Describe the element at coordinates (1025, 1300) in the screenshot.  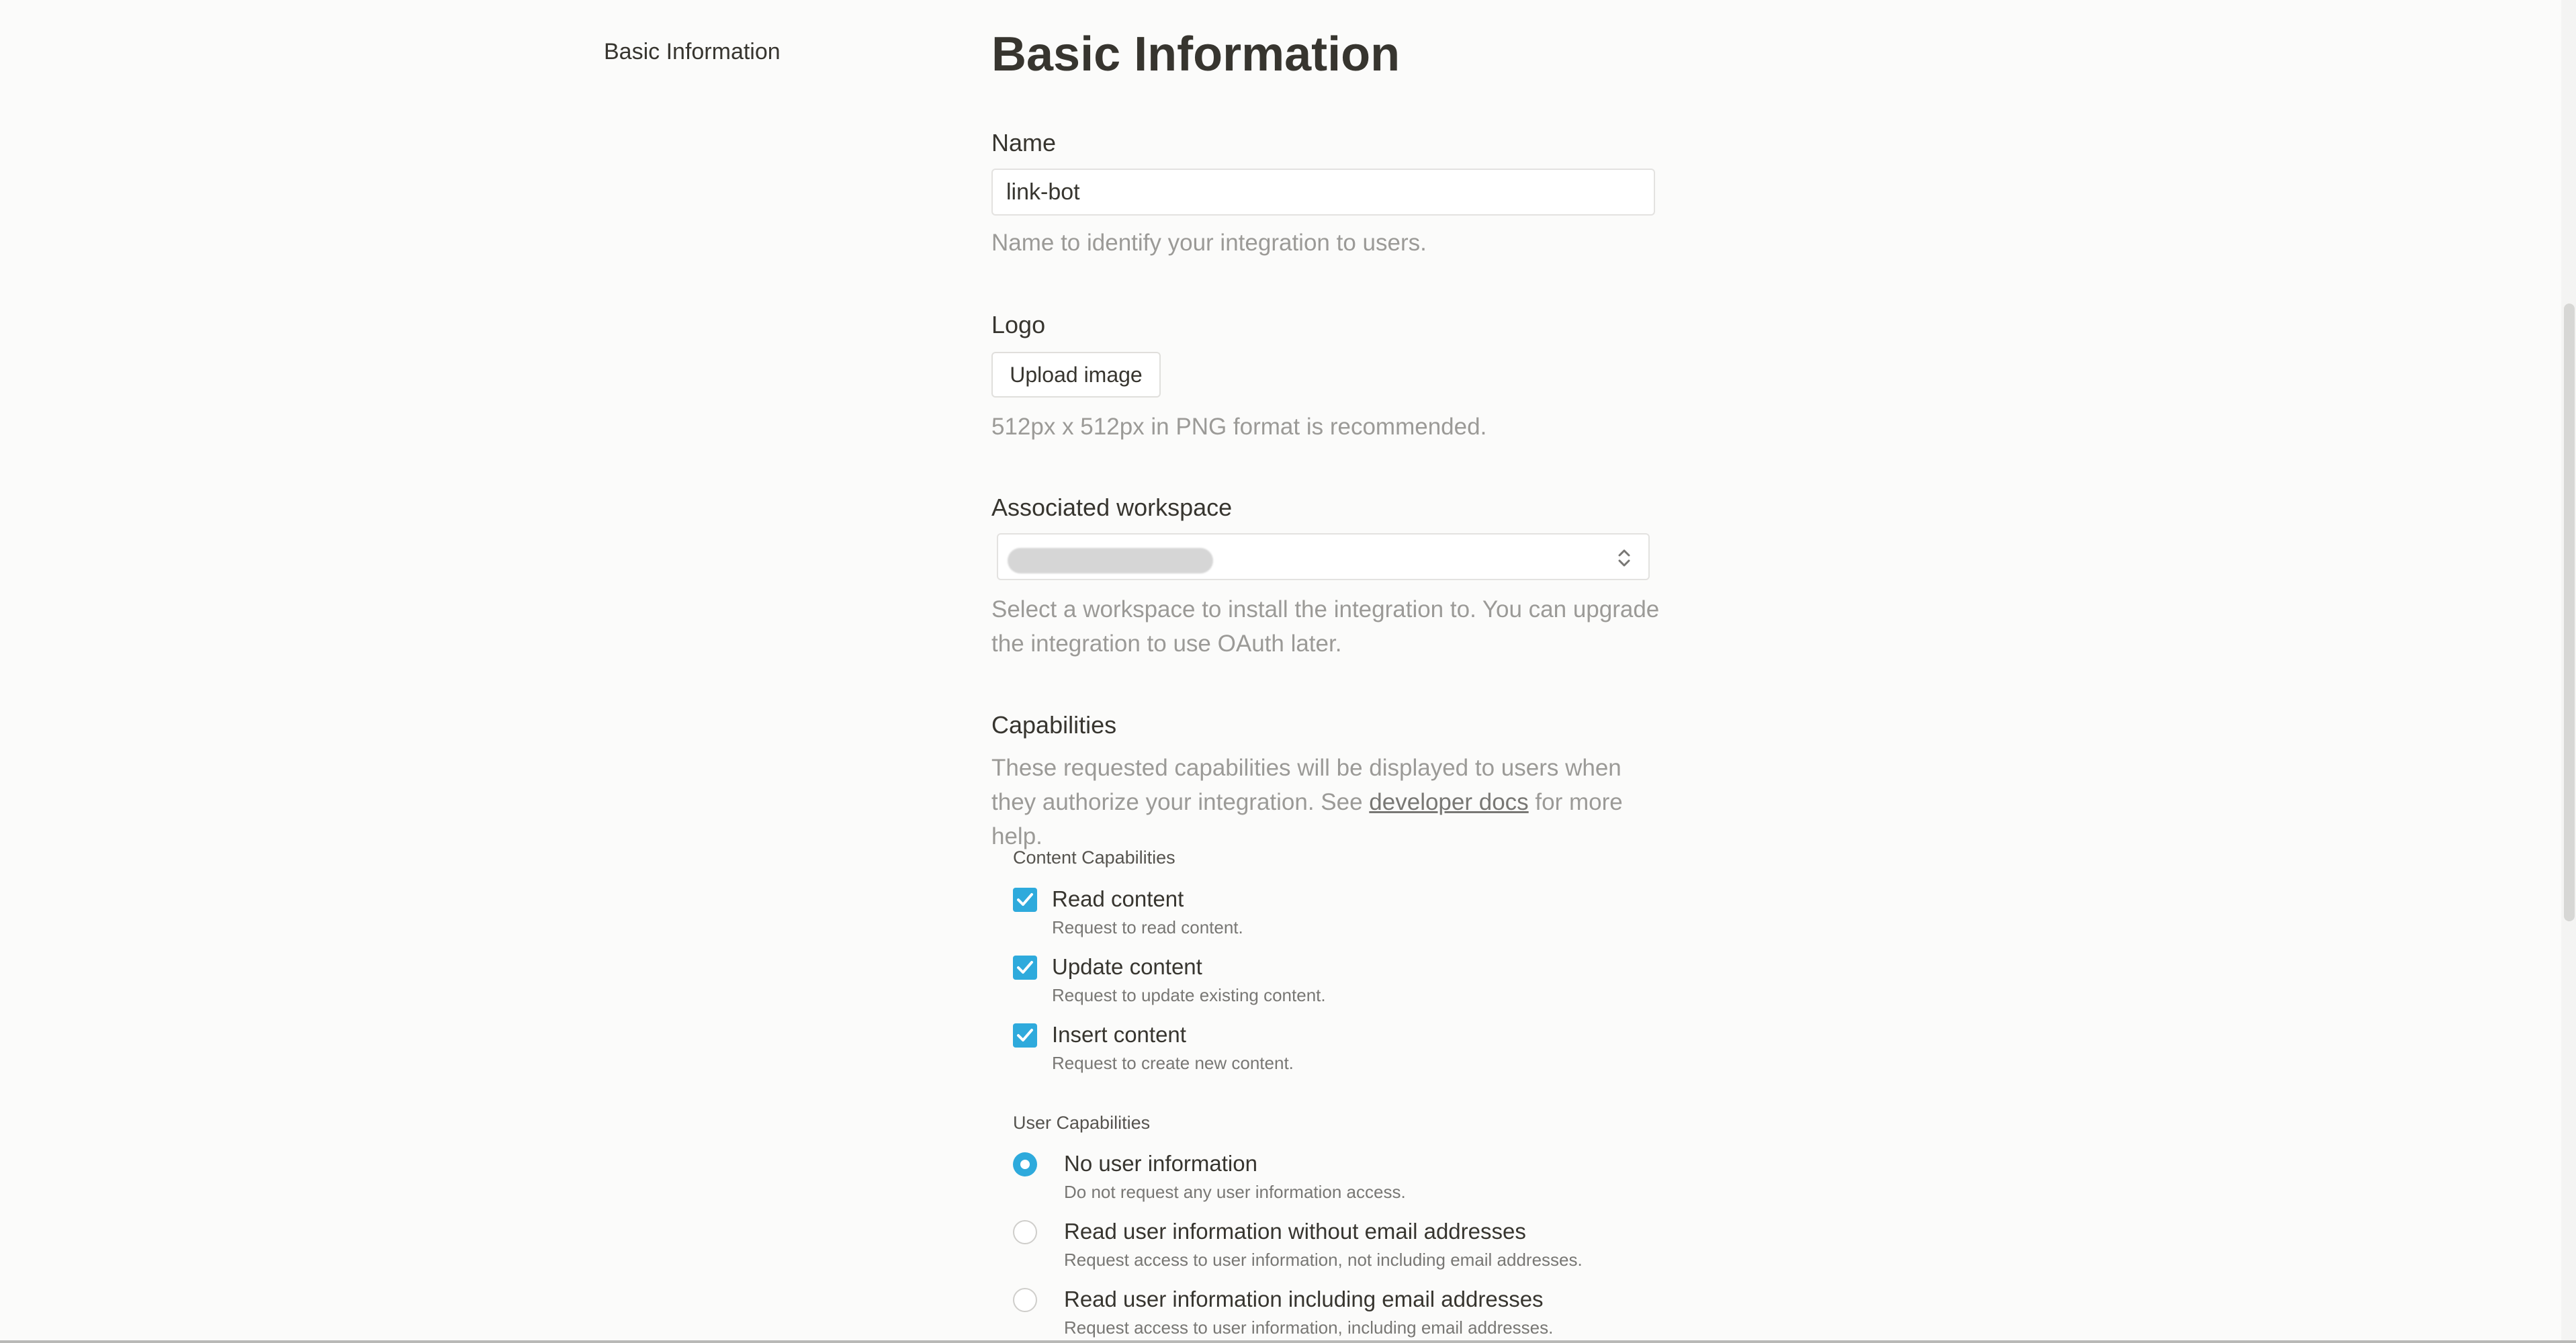
I see `user-info-with-email-radio` at that location.